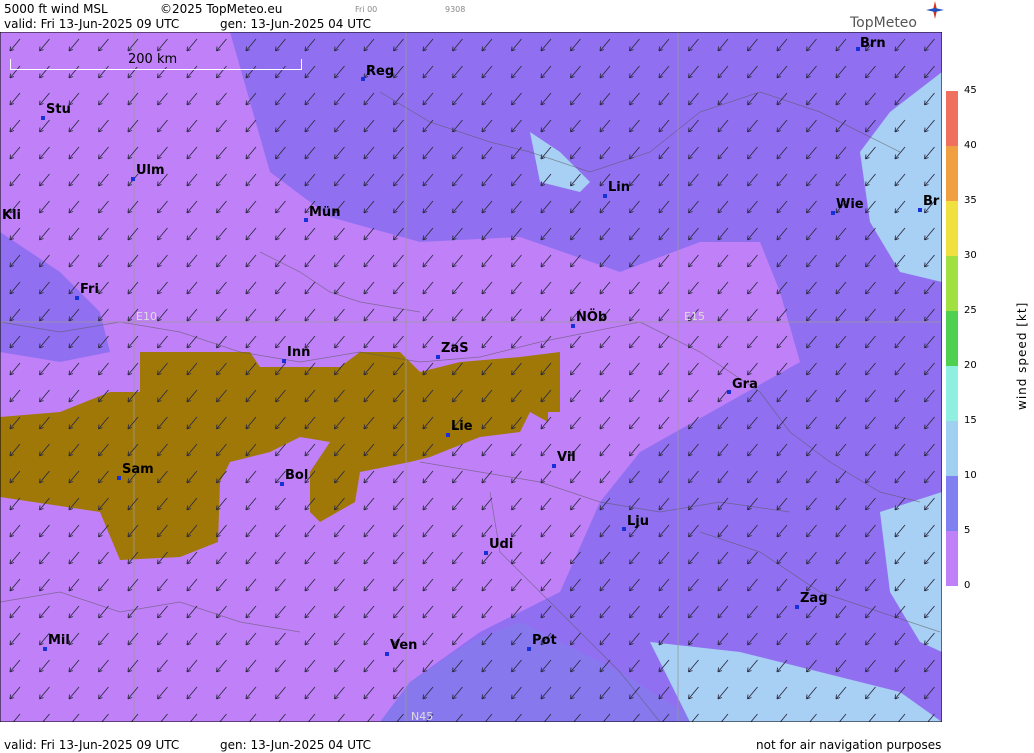 The height and width of the screenshot is (753, 1034). Describe the element at coordinates (92, 24) in the screenshot. I see `valid-time: valid: Fri 13-Jun-2025 09 UTC` at that location.